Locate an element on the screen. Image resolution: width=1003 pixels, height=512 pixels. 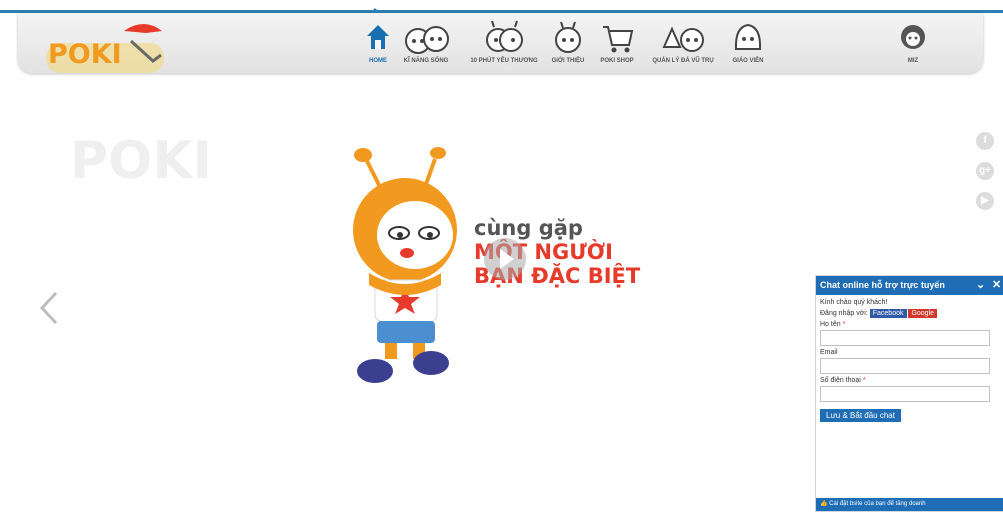
chat-footer-text: Cài đặt bsite của bạn để tăng doanh is located at coordinates (877, 504).